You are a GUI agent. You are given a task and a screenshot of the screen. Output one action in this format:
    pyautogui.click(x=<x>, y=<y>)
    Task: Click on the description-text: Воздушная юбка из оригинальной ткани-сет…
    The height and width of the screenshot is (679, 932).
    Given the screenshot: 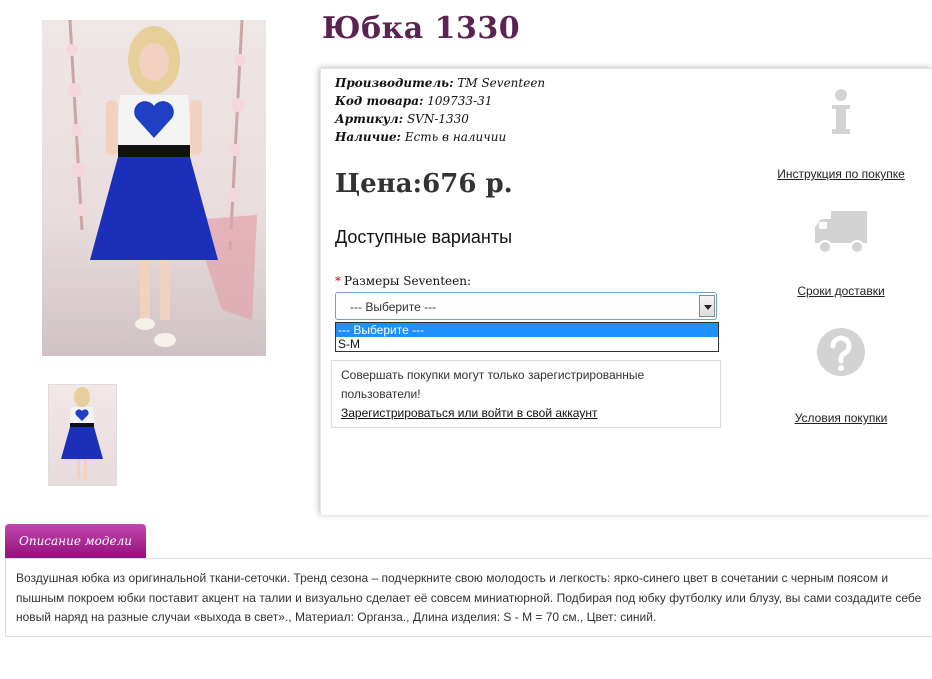 What is the action you would take?
    pyautogui.click(x=468, y=597)
    